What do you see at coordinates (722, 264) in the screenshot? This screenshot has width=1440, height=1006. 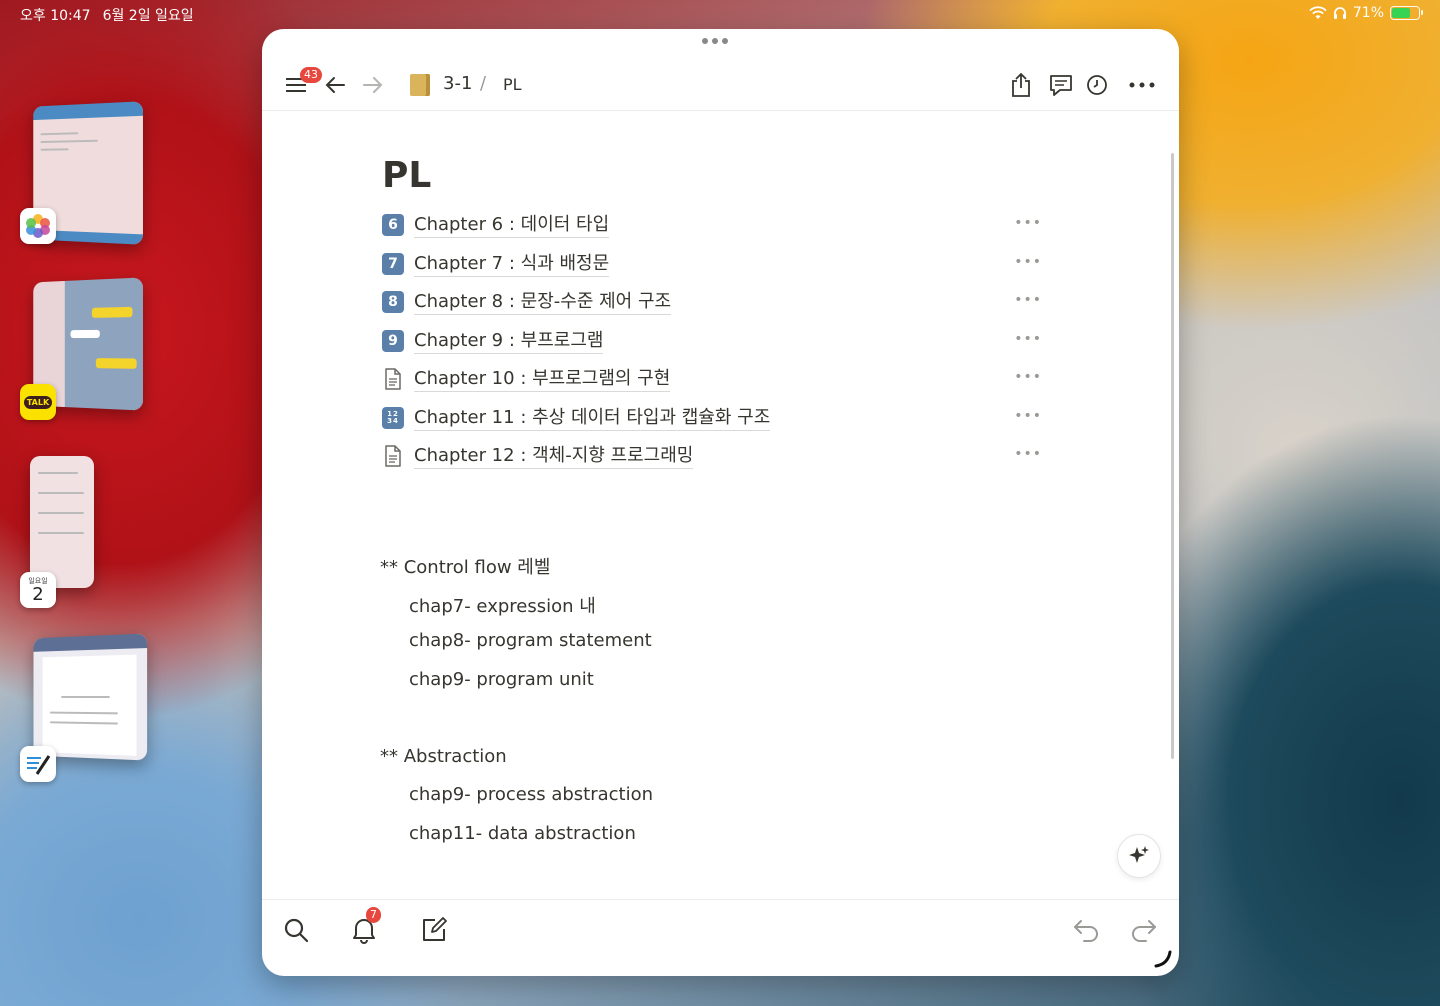 I see `page-link-chapter-7: 7 Chapter 7 : 식과 배정문 •••` at bounding box center [722, 264].